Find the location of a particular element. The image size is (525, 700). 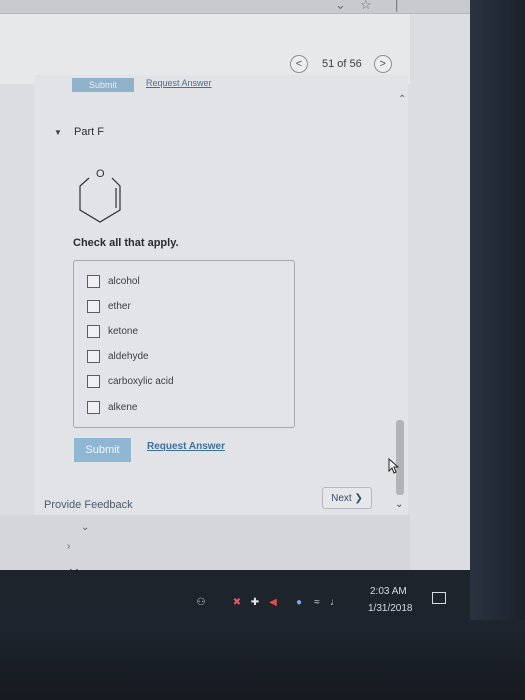

option-ketone: ketone is located at coordinates (112, 331).